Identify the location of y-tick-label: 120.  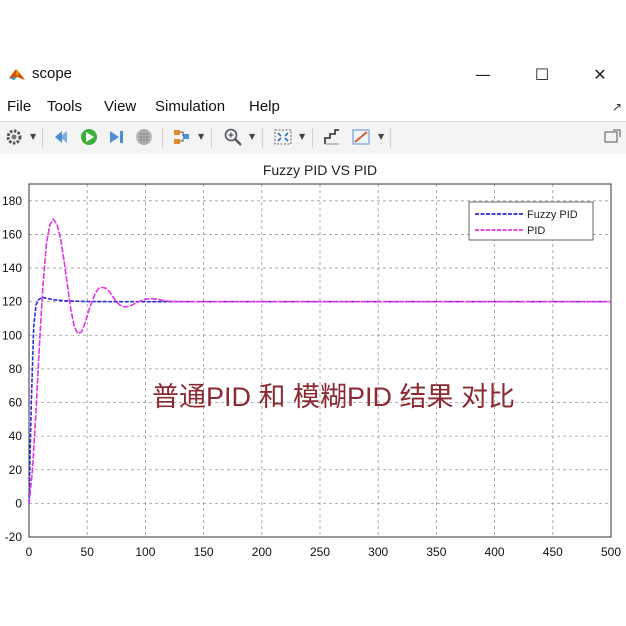
(12, 302).